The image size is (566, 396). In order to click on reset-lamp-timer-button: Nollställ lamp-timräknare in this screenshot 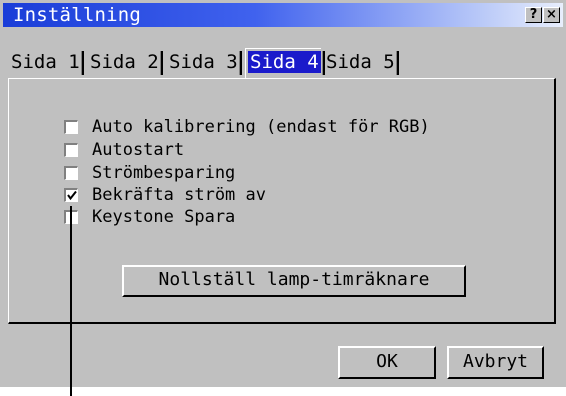, I will do `click(294, 281)`.